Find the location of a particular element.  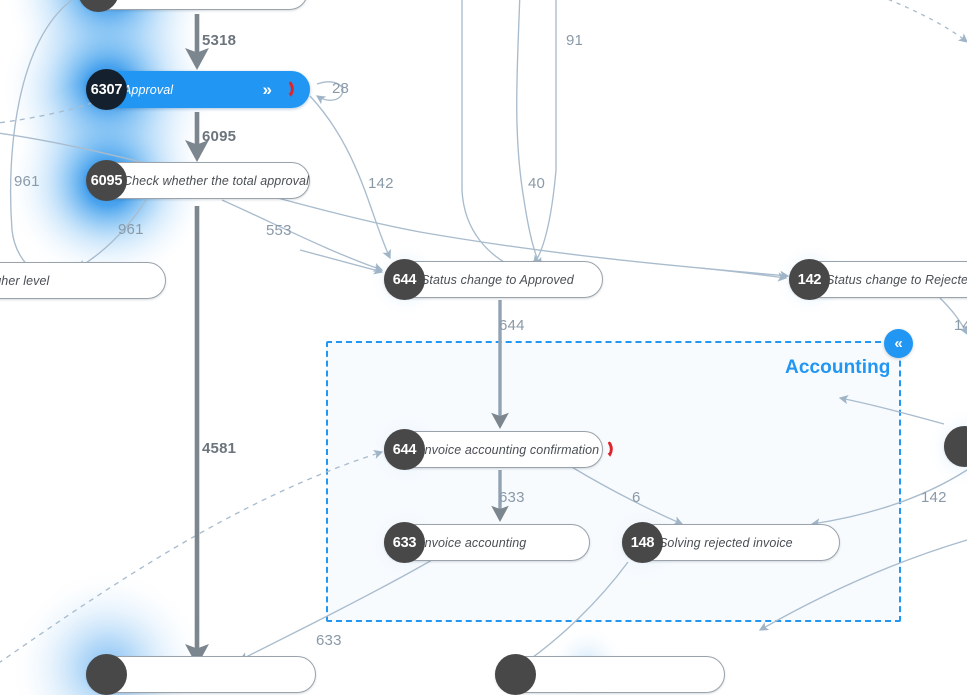

node-count-badge: 148 is located at coordinates (642, 542).